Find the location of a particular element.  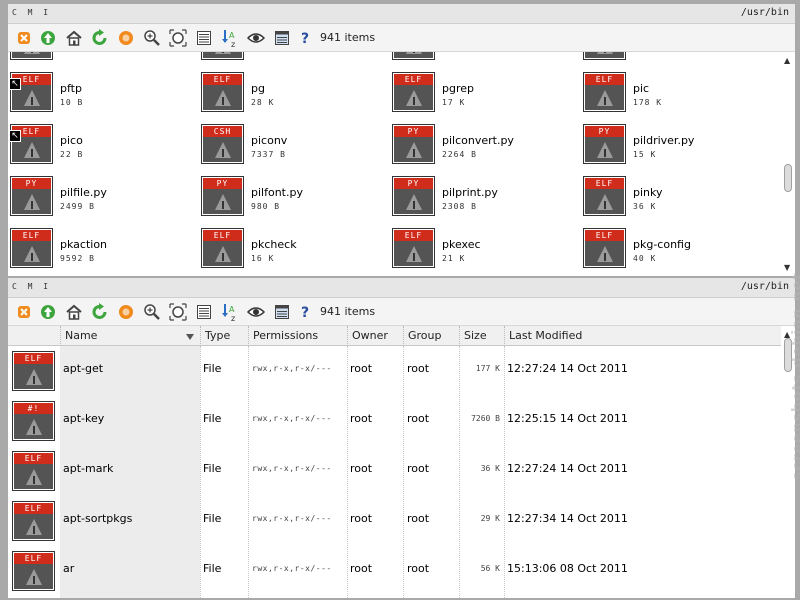

file-item: CSH piconv 7337 B is located at coordinates (294, 144).